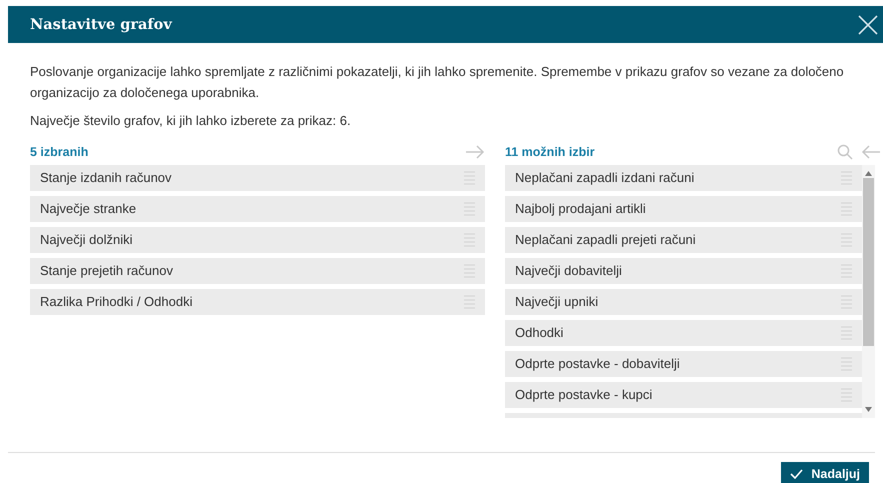 The height and width of the screenshot is (483, 883). Describe the element at coordinates (797, 474) in the screenshot. I see `check-icon` at that location.